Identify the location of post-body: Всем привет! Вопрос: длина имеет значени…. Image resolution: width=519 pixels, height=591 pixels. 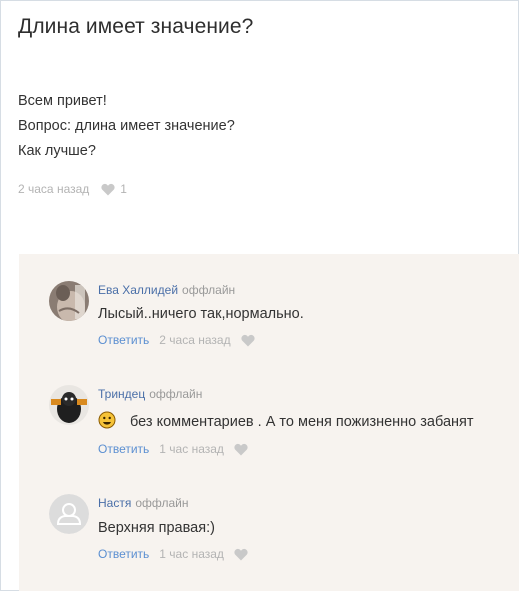
(126, 126).